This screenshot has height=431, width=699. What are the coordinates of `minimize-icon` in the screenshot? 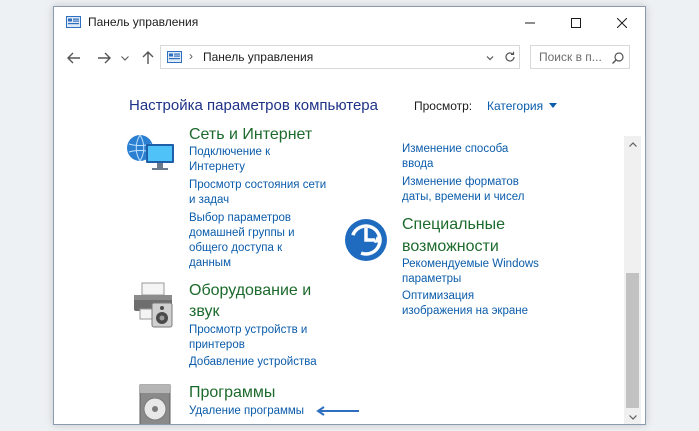 It's located at (530, 22).